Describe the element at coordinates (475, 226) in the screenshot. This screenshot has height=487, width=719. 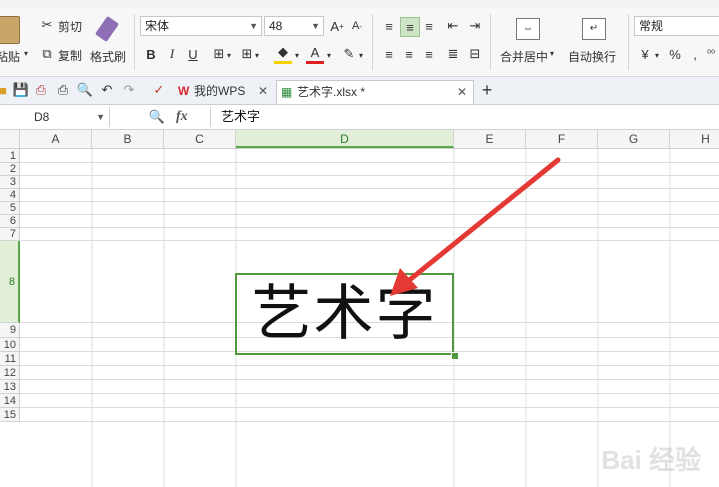
I see `annotation-arrow` at that location.